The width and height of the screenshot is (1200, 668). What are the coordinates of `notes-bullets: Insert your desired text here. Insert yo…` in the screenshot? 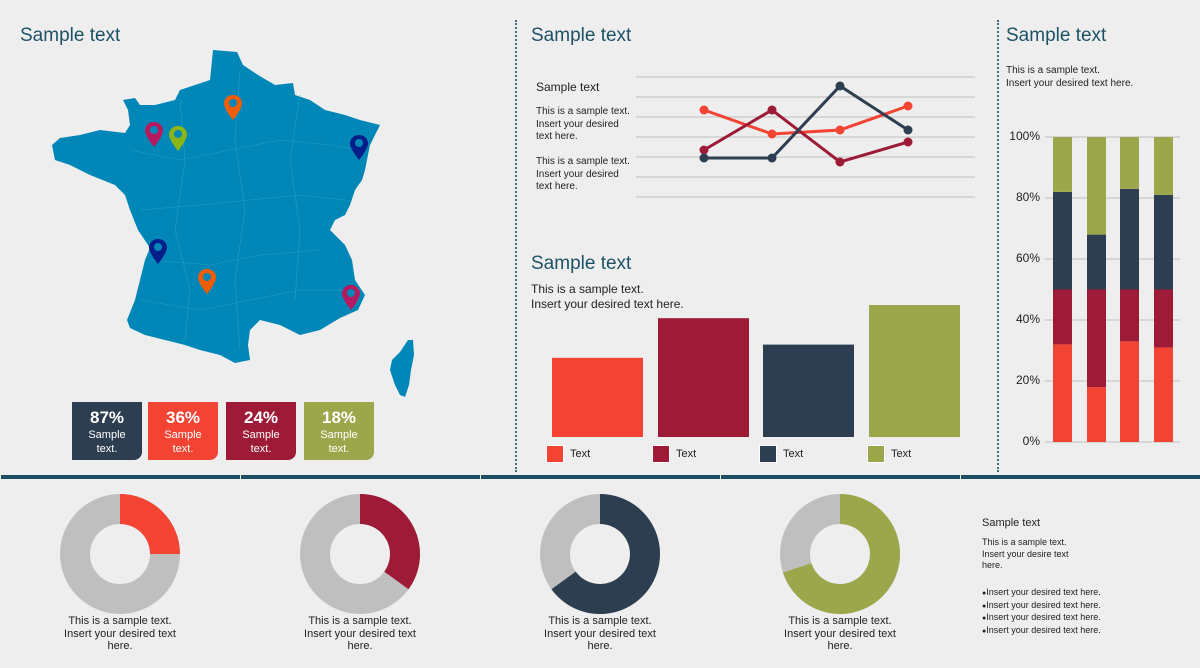 It's located at (1041, 612).